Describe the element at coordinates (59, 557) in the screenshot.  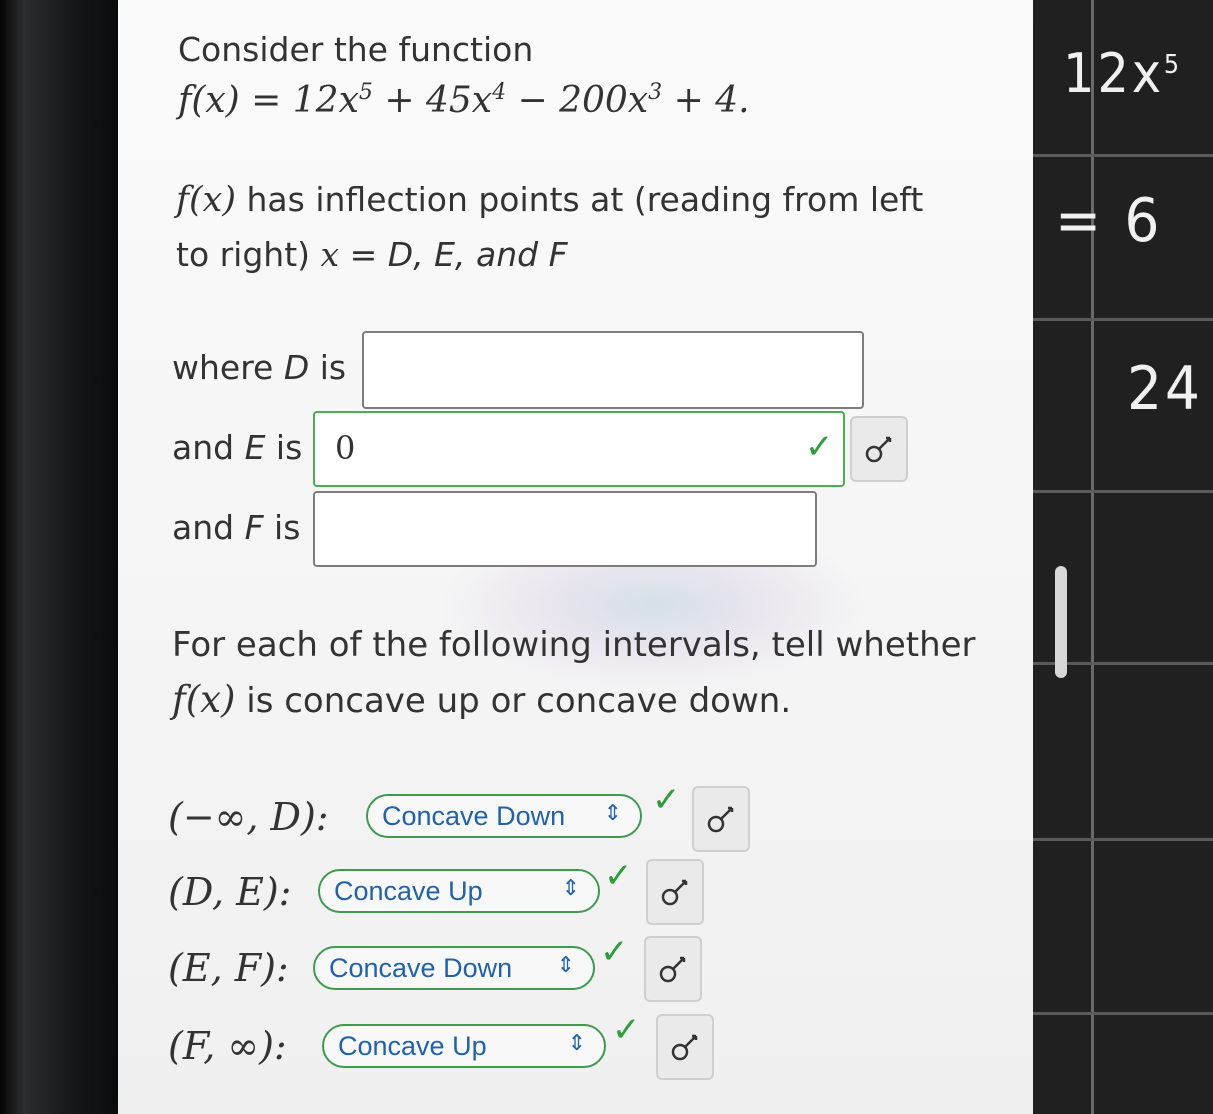
I see `screen-bezel-left` at that location.